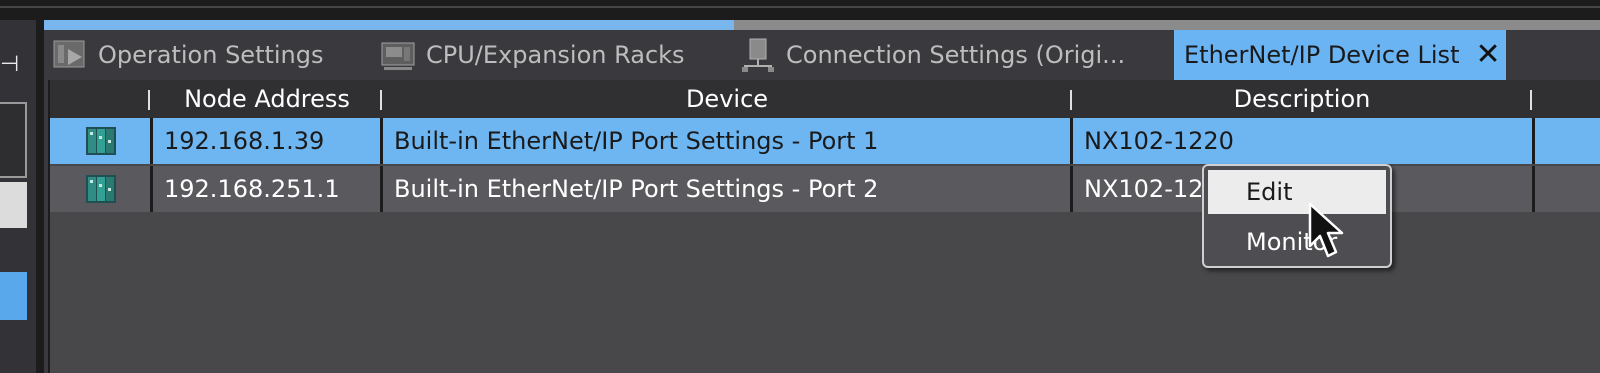 This screenshot has width=1600, height=373. Describe the element at coordinates (727, 99) in the screenshot. I see `column-header-device: Device` at that location.